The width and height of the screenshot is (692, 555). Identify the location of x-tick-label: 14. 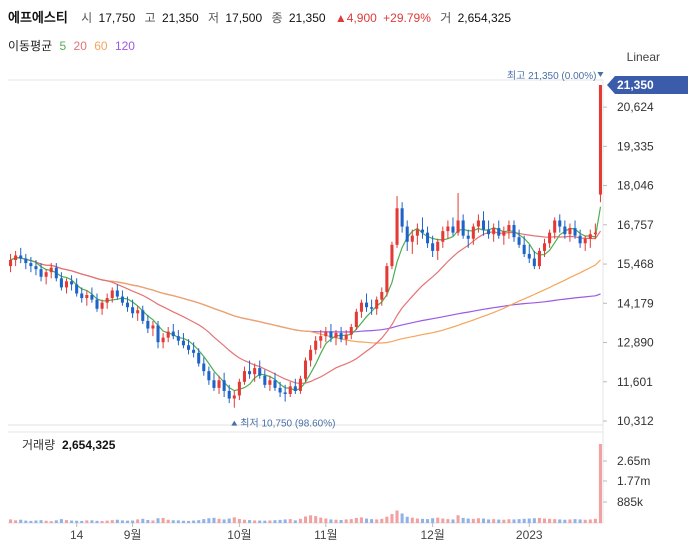
(77, 535).